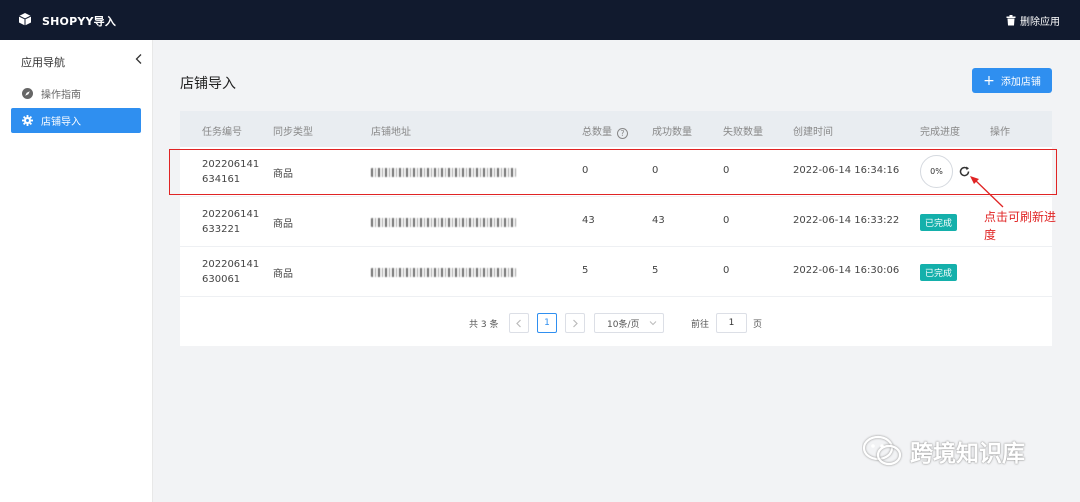 The height and width of the screenshot is (502, 1080). I want to click on chat-bubble-icon, so click(882, 450).